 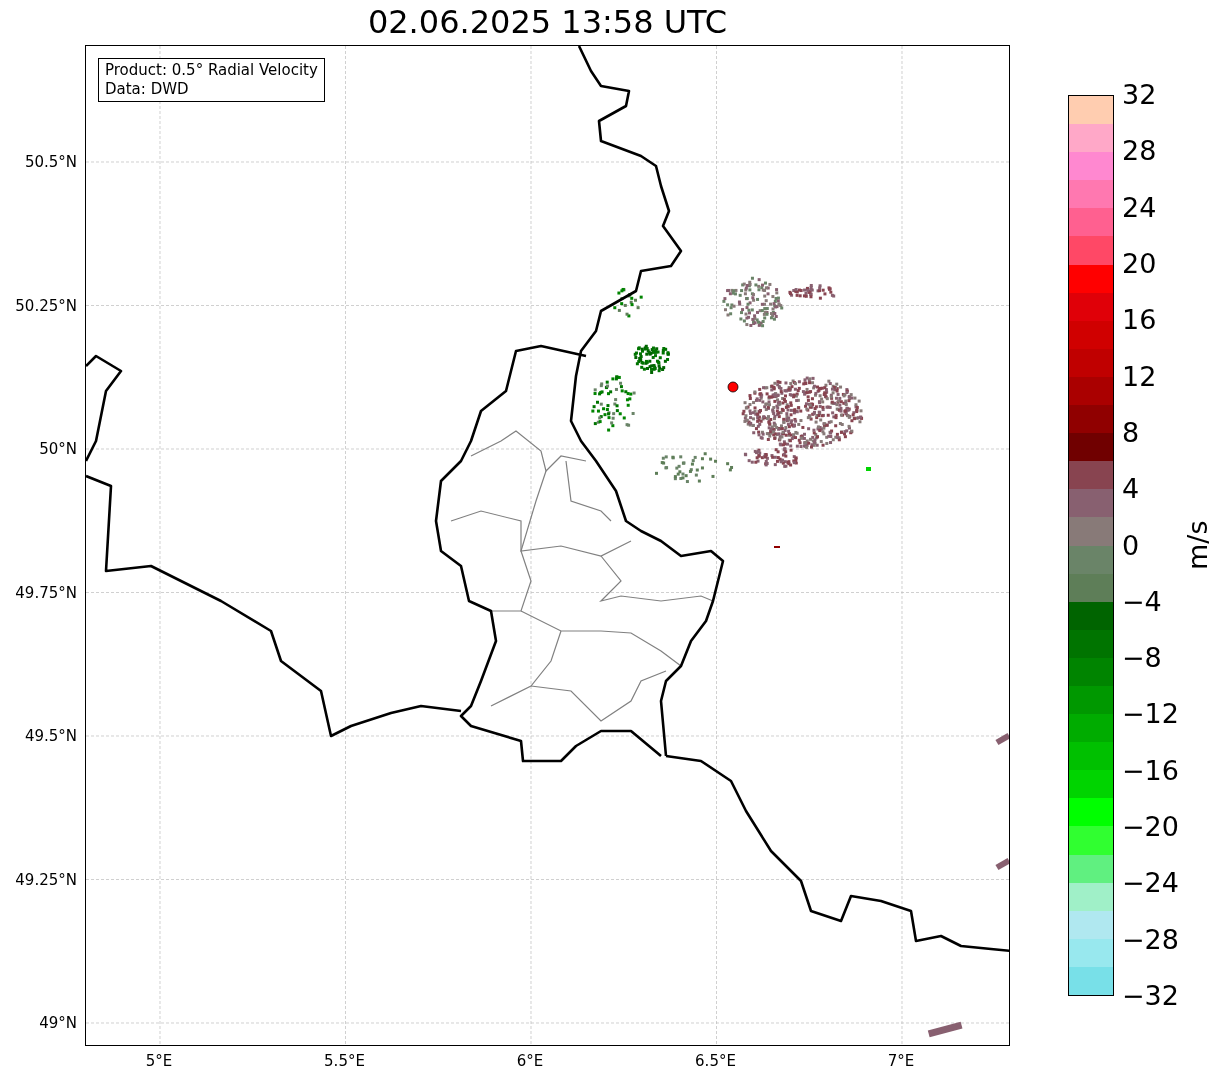 What do you see at coordinates (147, 89) in the screenshot?
I see `info-text: Data: DWD` at bounding box center [147, 89].